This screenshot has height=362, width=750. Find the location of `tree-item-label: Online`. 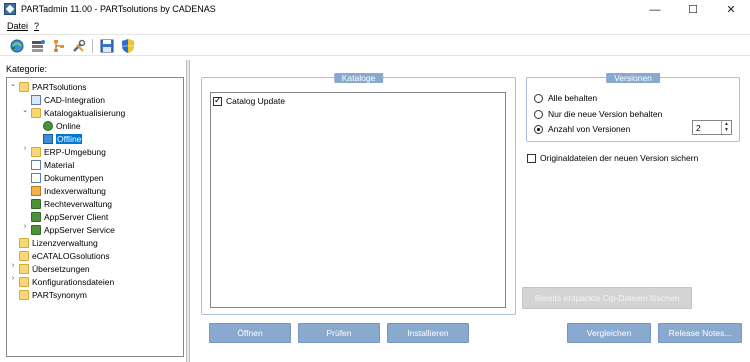

tree-item-label: Online is located at coordinates (68, 125).